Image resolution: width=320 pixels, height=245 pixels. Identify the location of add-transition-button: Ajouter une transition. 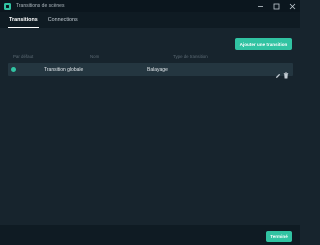
(263, 44).